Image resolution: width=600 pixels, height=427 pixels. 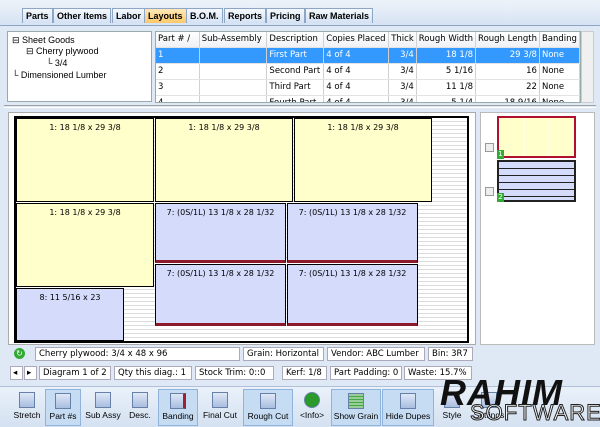 What do you see at coordinates (204, 15) in the screenshot?
I see `tab-bom: B.O.M.` at bounding box center [204, 15].